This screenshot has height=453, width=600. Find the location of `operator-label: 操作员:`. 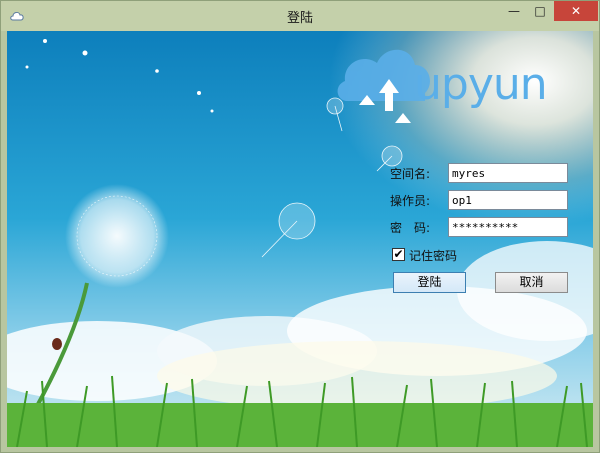

operator-label: 操作员: is located at coordinates (410, 201).